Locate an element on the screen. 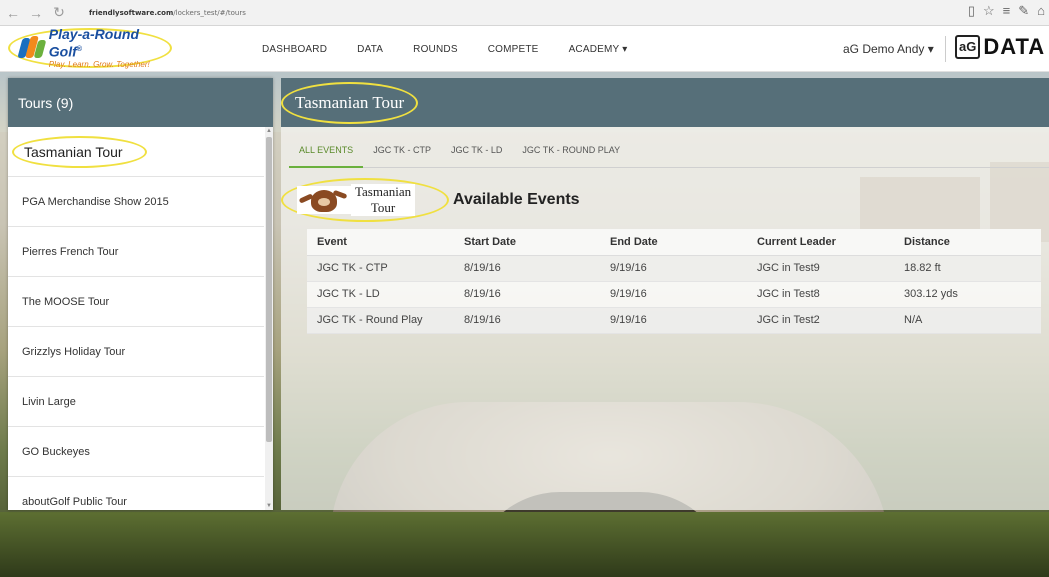 The width and height of the screenshot is (1049, 577). brand-name: Play-a-Round Golf® is located at coordinates (93, 43).